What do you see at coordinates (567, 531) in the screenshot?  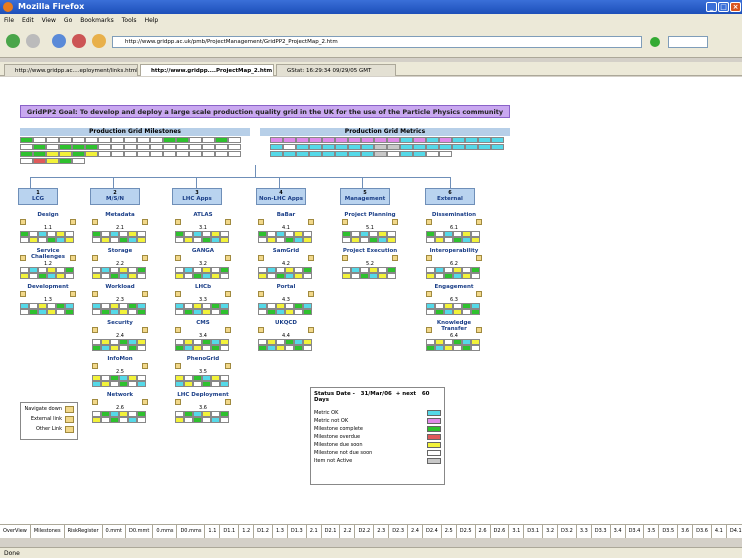 I see `sheet-tab: D3.2` at bounding box center [567, 531].